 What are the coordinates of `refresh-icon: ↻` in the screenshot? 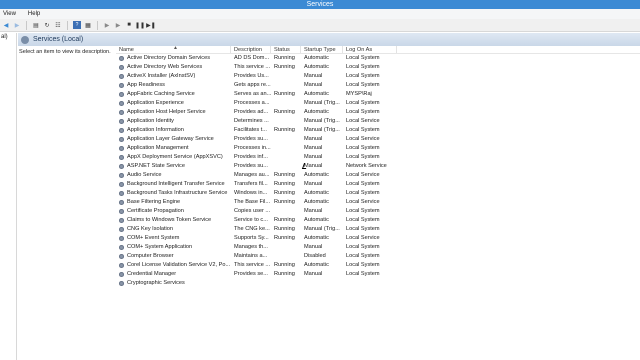 It's located at (47, 25).